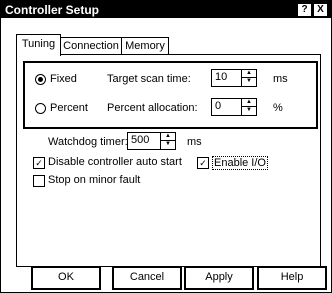  I want to click on title-bar: Controller Setup ? X, so click(166, 9).